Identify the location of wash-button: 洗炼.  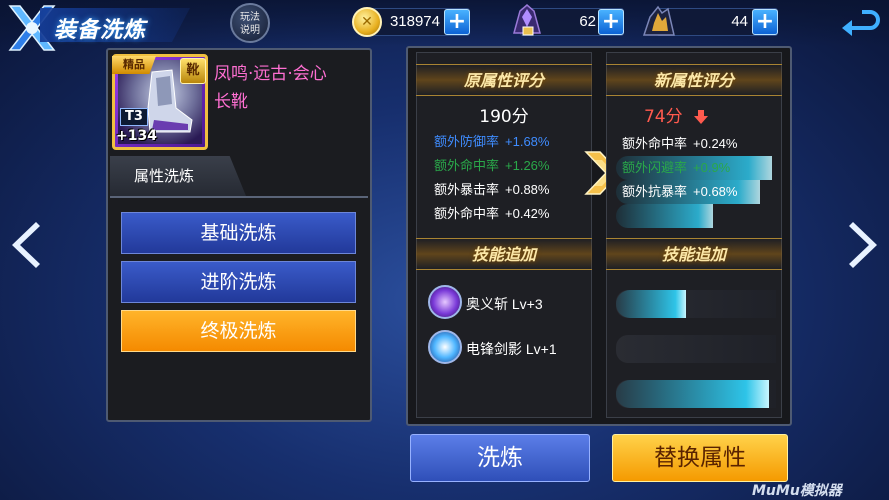
(500, 458).